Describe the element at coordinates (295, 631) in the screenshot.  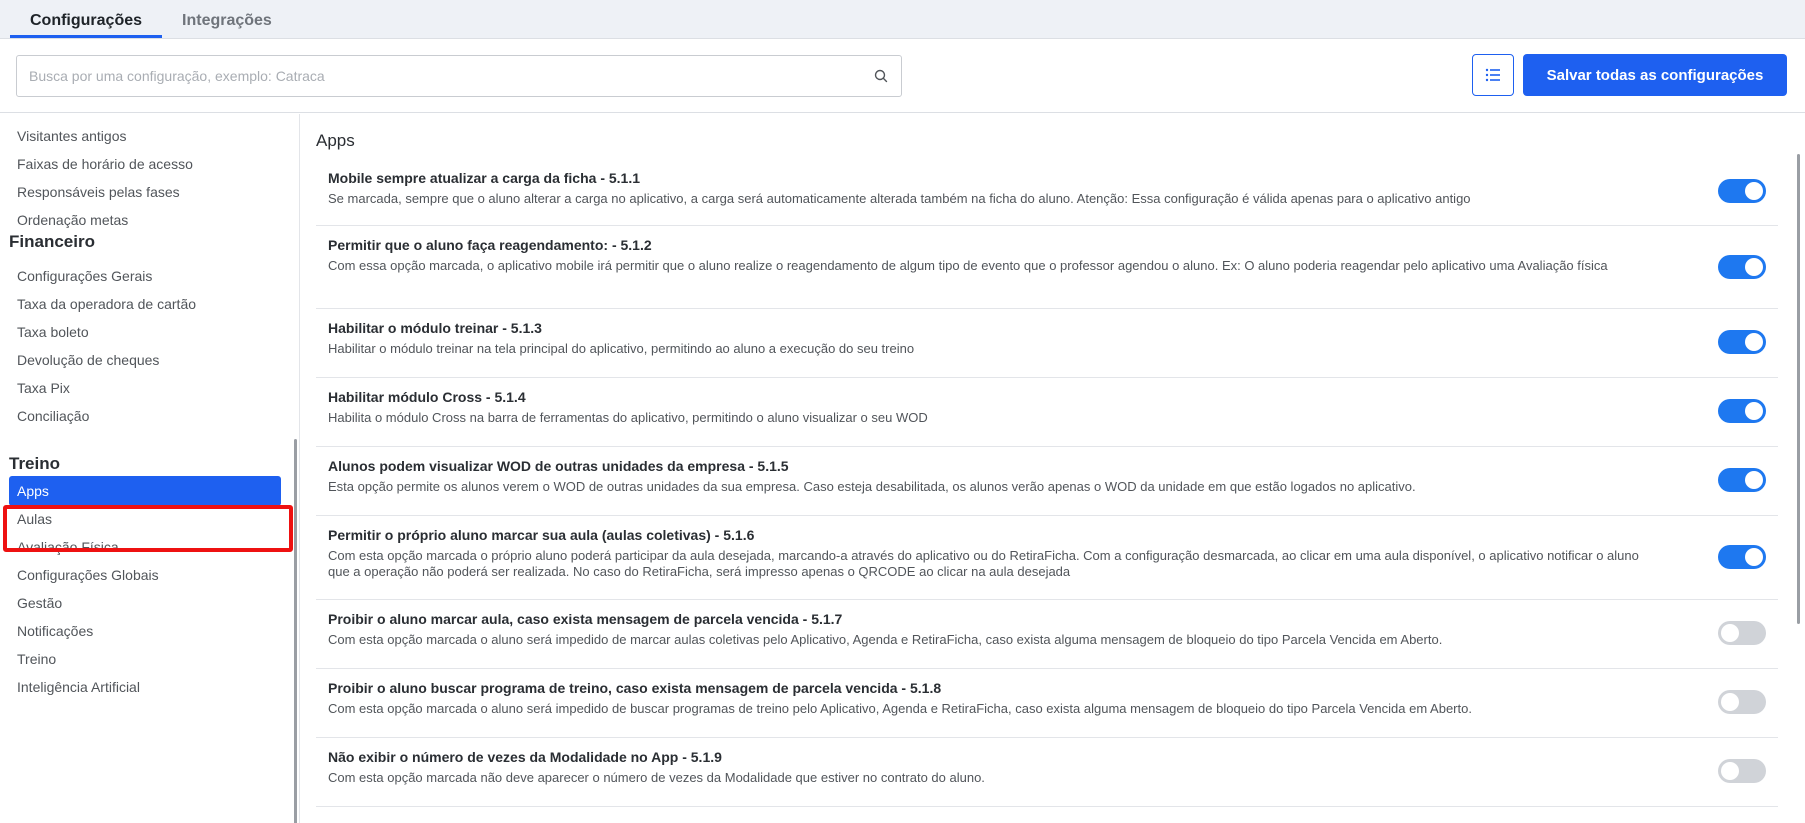
I see `sidebar-scrollbar` at that location.